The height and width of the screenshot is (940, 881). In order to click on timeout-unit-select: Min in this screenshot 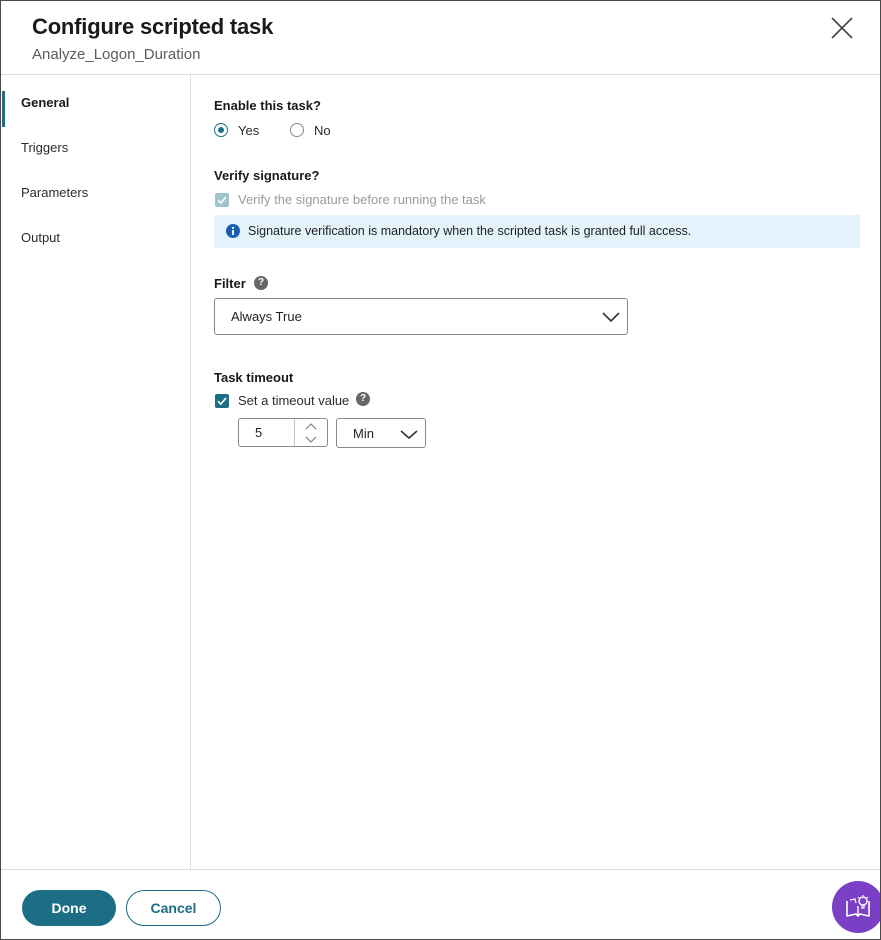, I will do `click(381, 433)`.